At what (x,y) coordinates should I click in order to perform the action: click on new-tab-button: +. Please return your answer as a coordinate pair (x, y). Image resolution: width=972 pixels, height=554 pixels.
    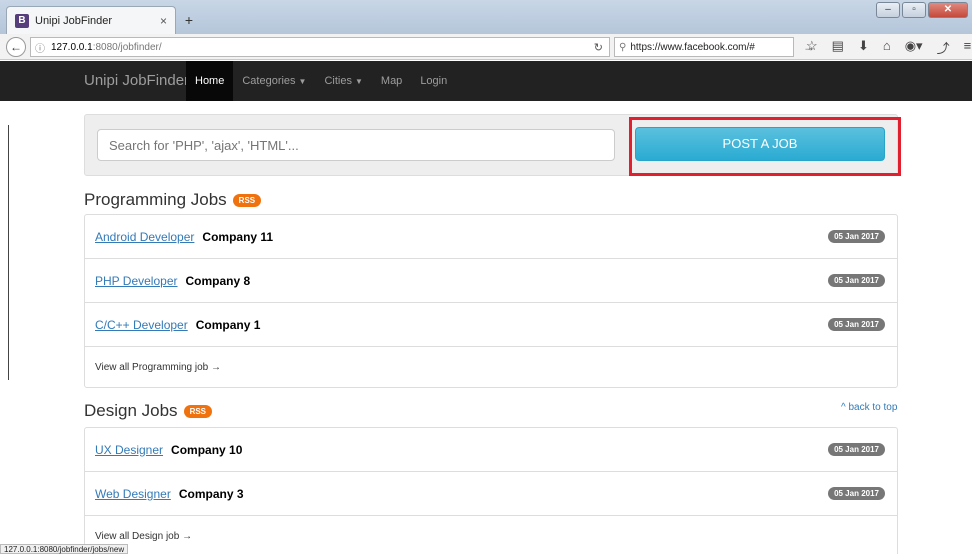
    Looking at the image, I should click on (189, 20).